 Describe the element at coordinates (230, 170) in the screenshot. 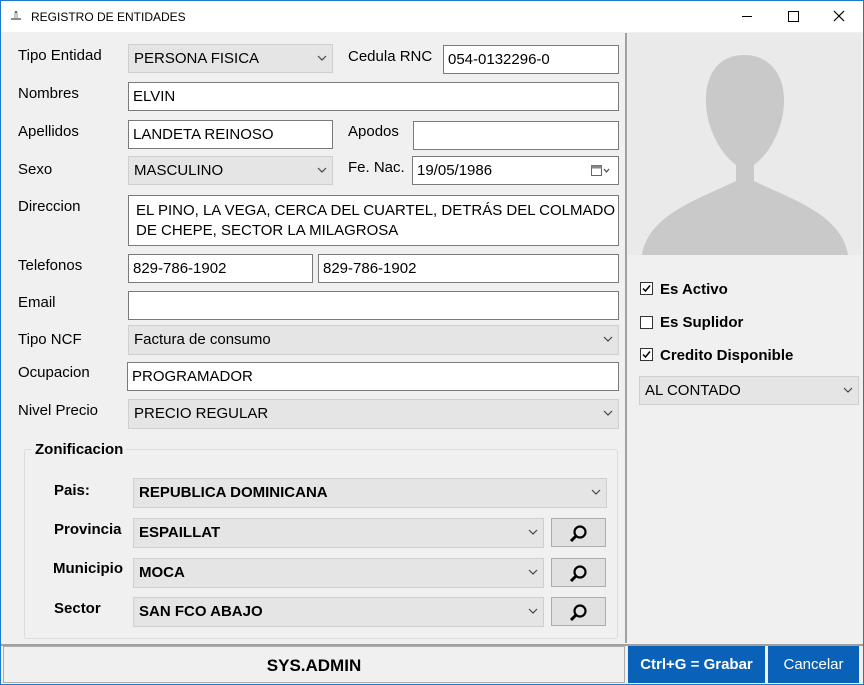

I see `sexo-select: MASCULINO` at that location.